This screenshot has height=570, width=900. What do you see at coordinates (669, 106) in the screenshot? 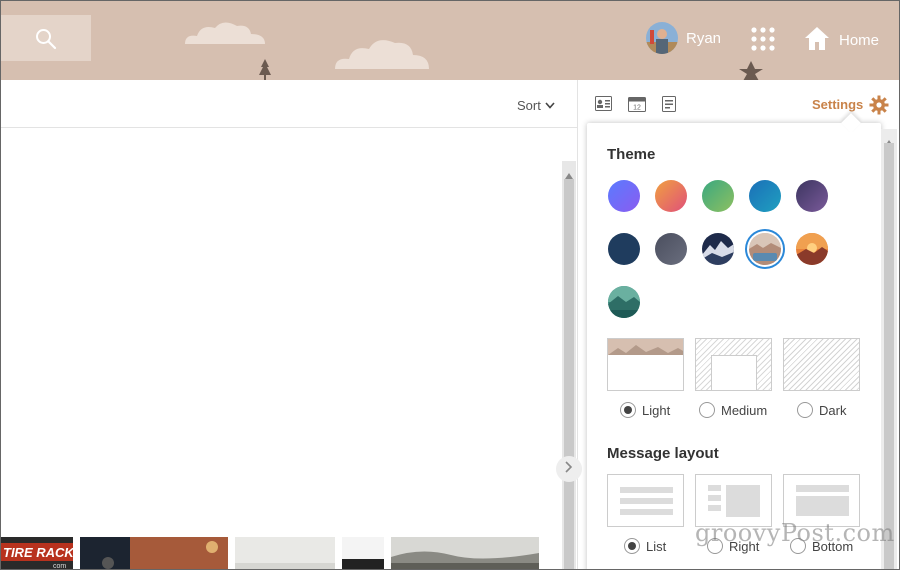
I see `tasks-icon` at bounding box center [669, 106].